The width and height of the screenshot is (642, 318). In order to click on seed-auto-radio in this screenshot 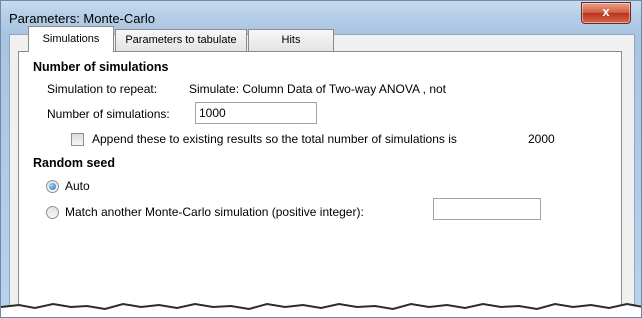, I will do `click(52, 186)`.